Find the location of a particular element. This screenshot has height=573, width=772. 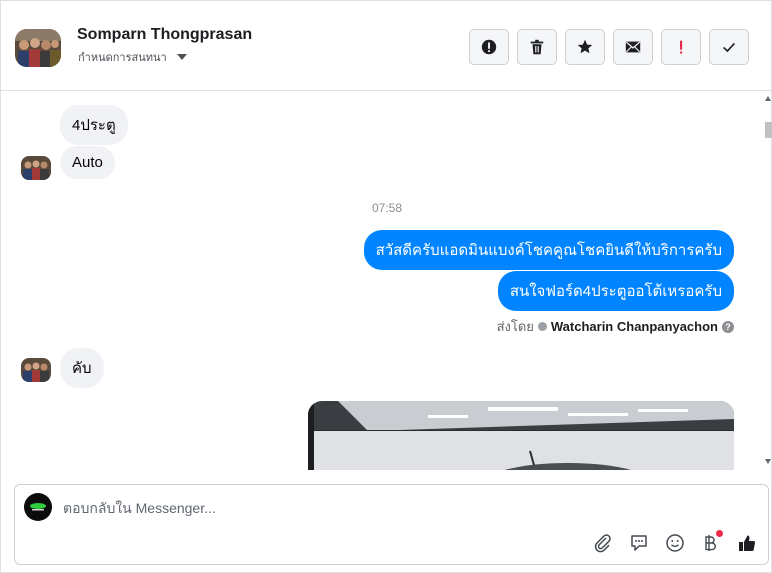

page-avatar is located at coordinates (38, 507).